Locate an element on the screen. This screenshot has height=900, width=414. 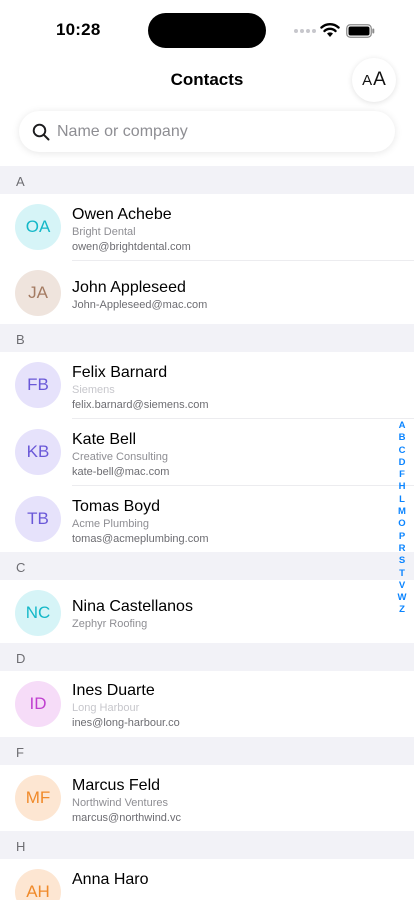
text-size-button: AA is located at coordinates (374, 80).